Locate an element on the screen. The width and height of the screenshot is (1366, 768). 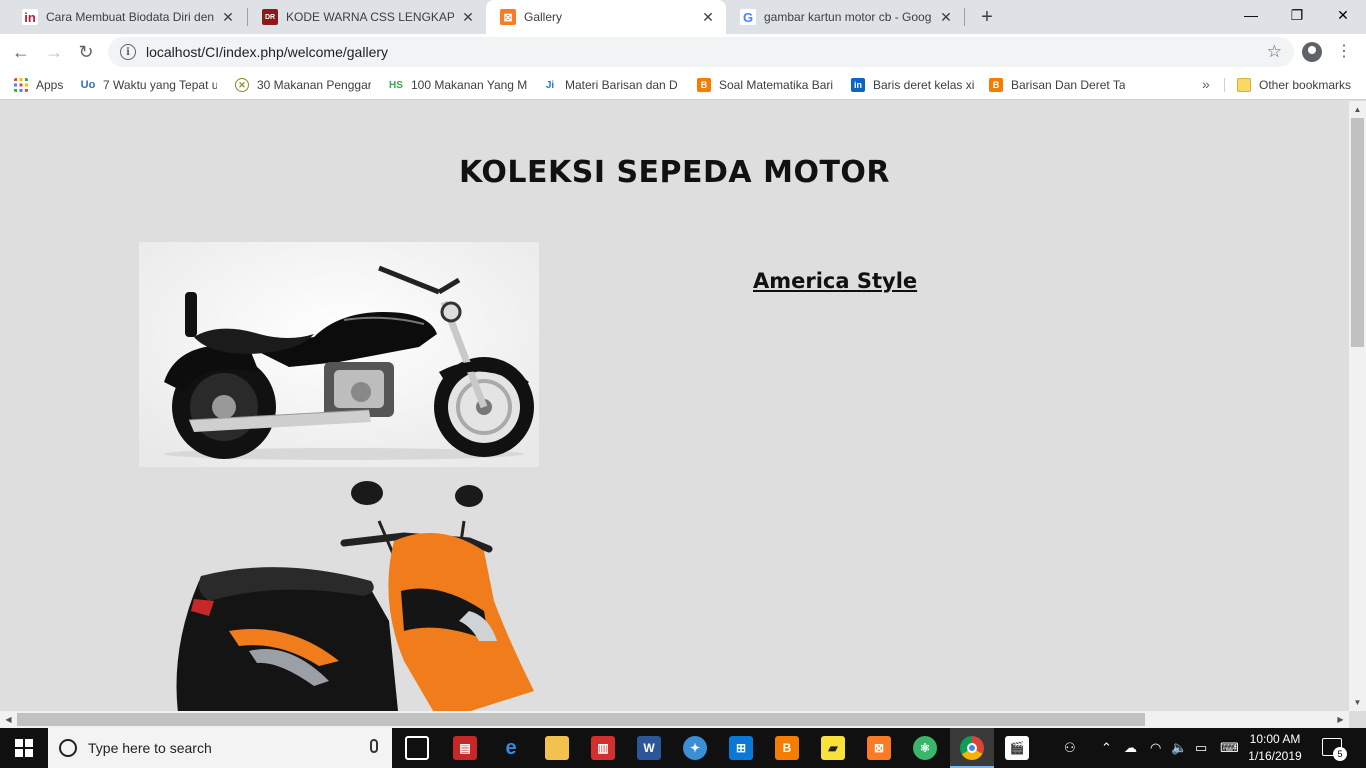
file-explorer-icon is located at coordinates (557, 748).